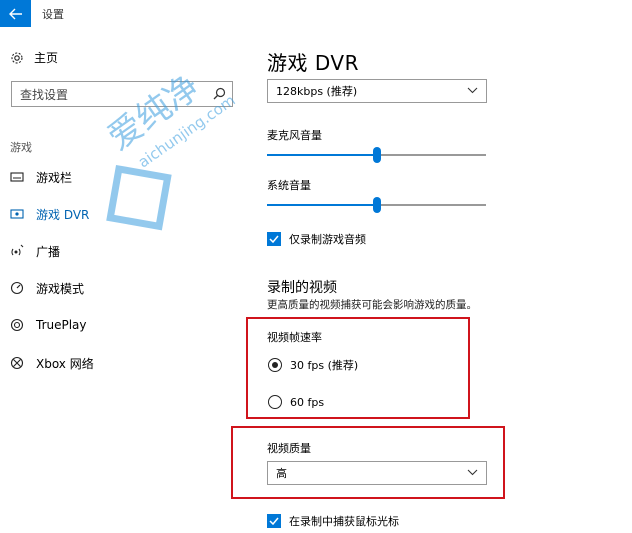  I want to click on record-game-audio-only-label: 仅录制游戏音频, so click(327, 239).